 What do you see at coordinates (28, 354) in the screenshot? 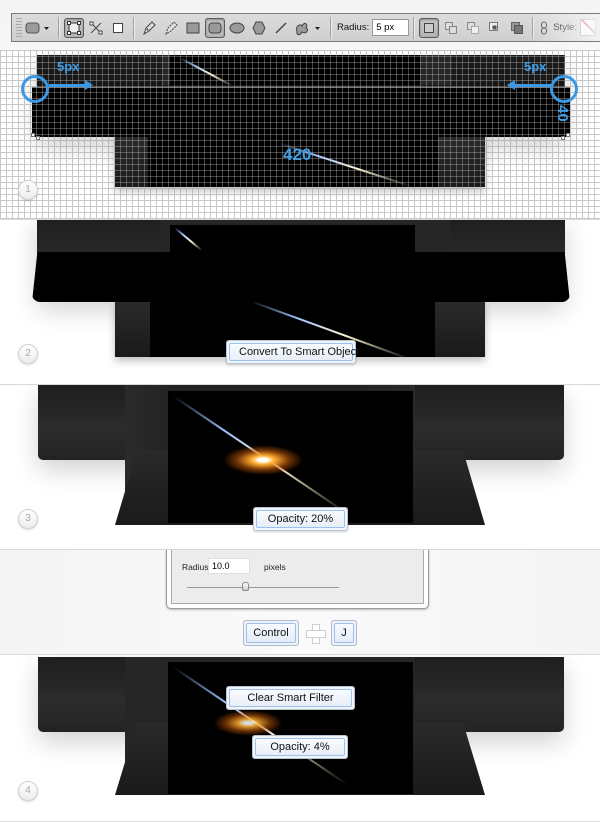
I see `step-number-badge: 2` at bounding box center [28, 354].